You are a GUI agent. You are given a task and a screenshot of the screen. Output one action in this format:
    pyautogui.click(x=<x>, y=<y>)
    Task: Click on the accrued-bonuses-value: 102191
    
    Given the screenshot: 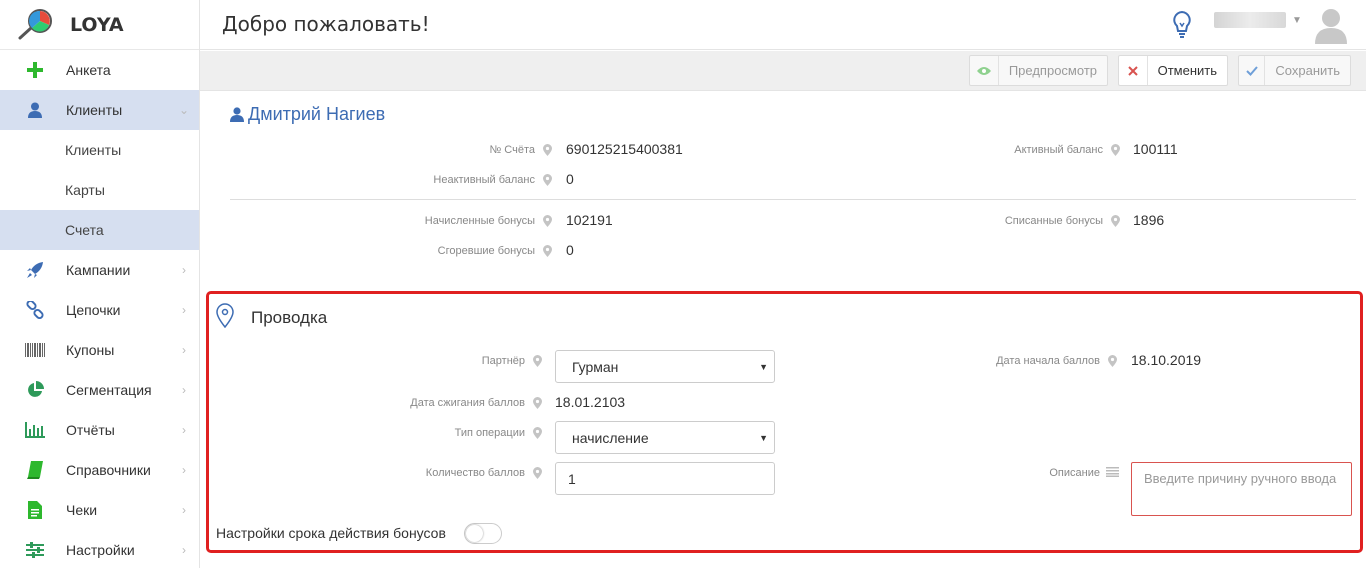 What is the action you would take?
    pyautogui.click(x=589, y=220)
    